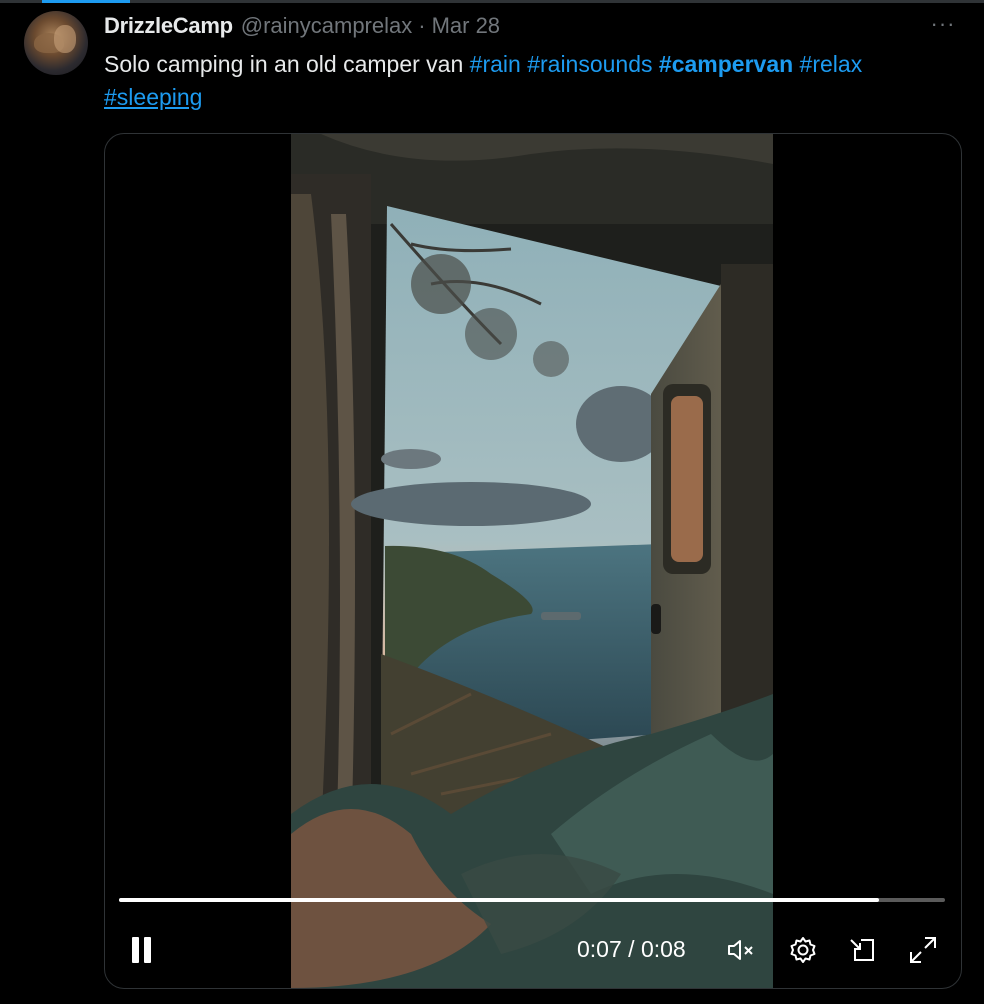 Image resolution: width=984 pixels, height=1004 pixels. Describe the element at coordinates (142, 950) in the screenshot. I see `pause-icon` at that location.